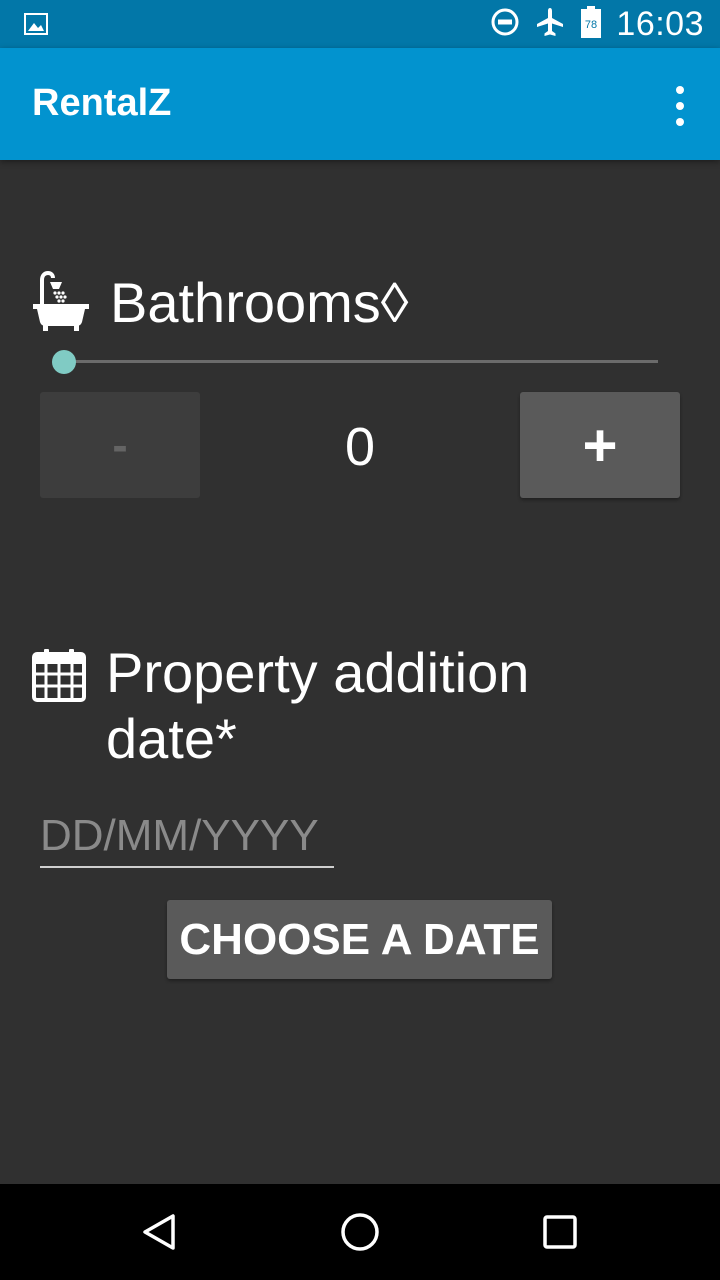  I want to click on image-notification-icon, so click(36, 26).